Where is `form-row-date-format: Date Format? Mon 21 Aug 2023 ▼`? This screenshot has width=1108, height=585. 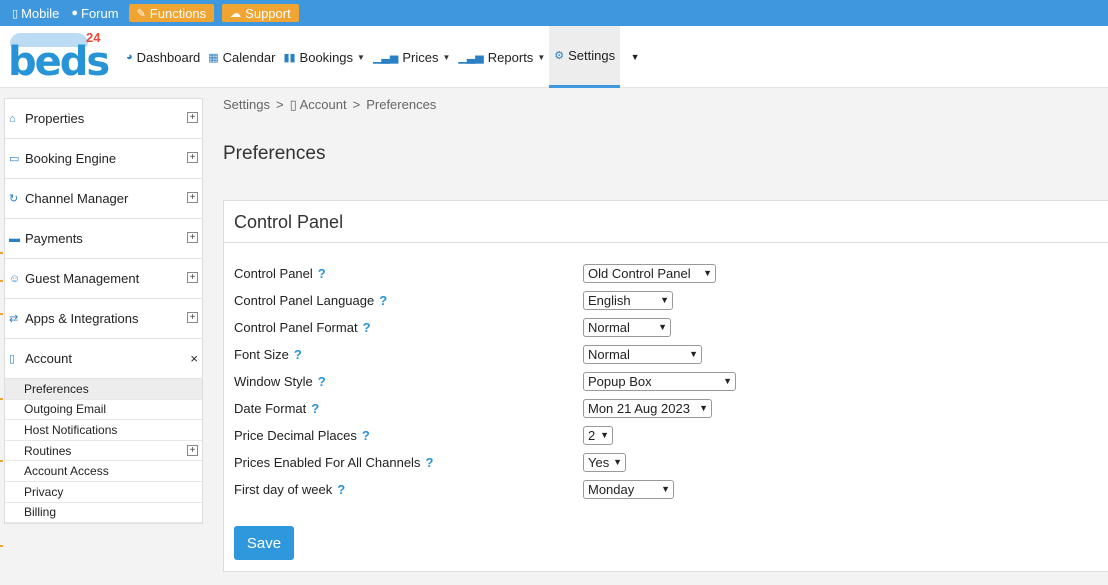 form-row-date-format: Date Format? Mon 21 Aug 2023 ▼ is located at coordinates (669, 408).